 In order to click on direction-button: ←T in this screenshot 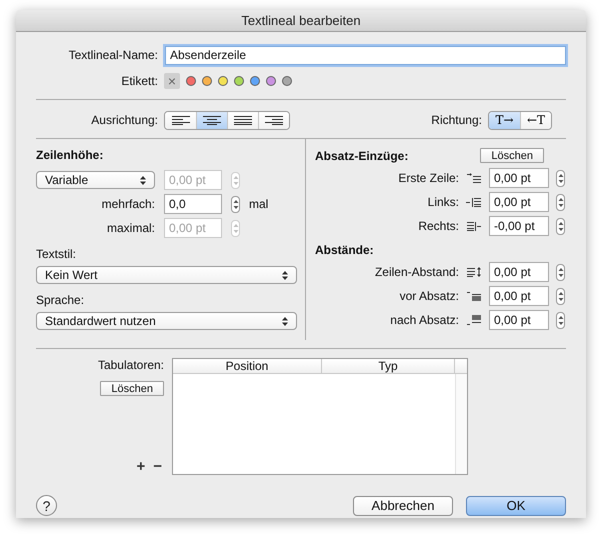, I will do `click(535, 120)`.